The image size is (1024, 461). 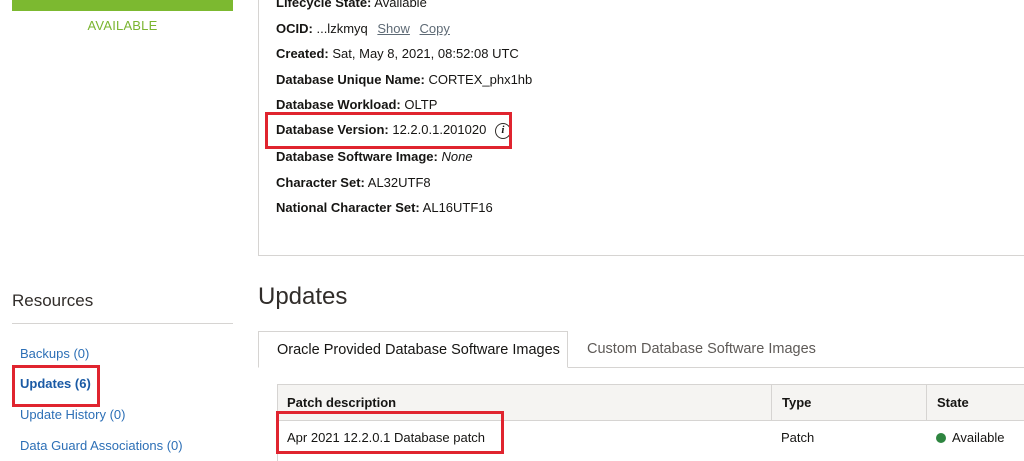 What do you see at coordinates (953, 403) in the screenshot?
I see `col-header-state: State` at bounding box center [953, 403].